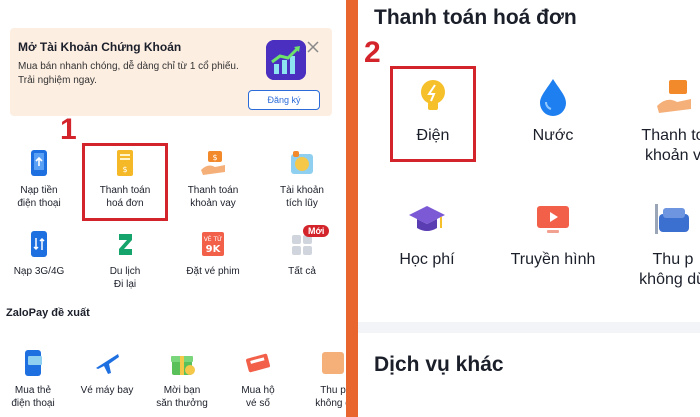 This screenshot has width=700, height=417. I want to click on service-invite-friends: Mời bạn săn thưởng, so click(182, 379).